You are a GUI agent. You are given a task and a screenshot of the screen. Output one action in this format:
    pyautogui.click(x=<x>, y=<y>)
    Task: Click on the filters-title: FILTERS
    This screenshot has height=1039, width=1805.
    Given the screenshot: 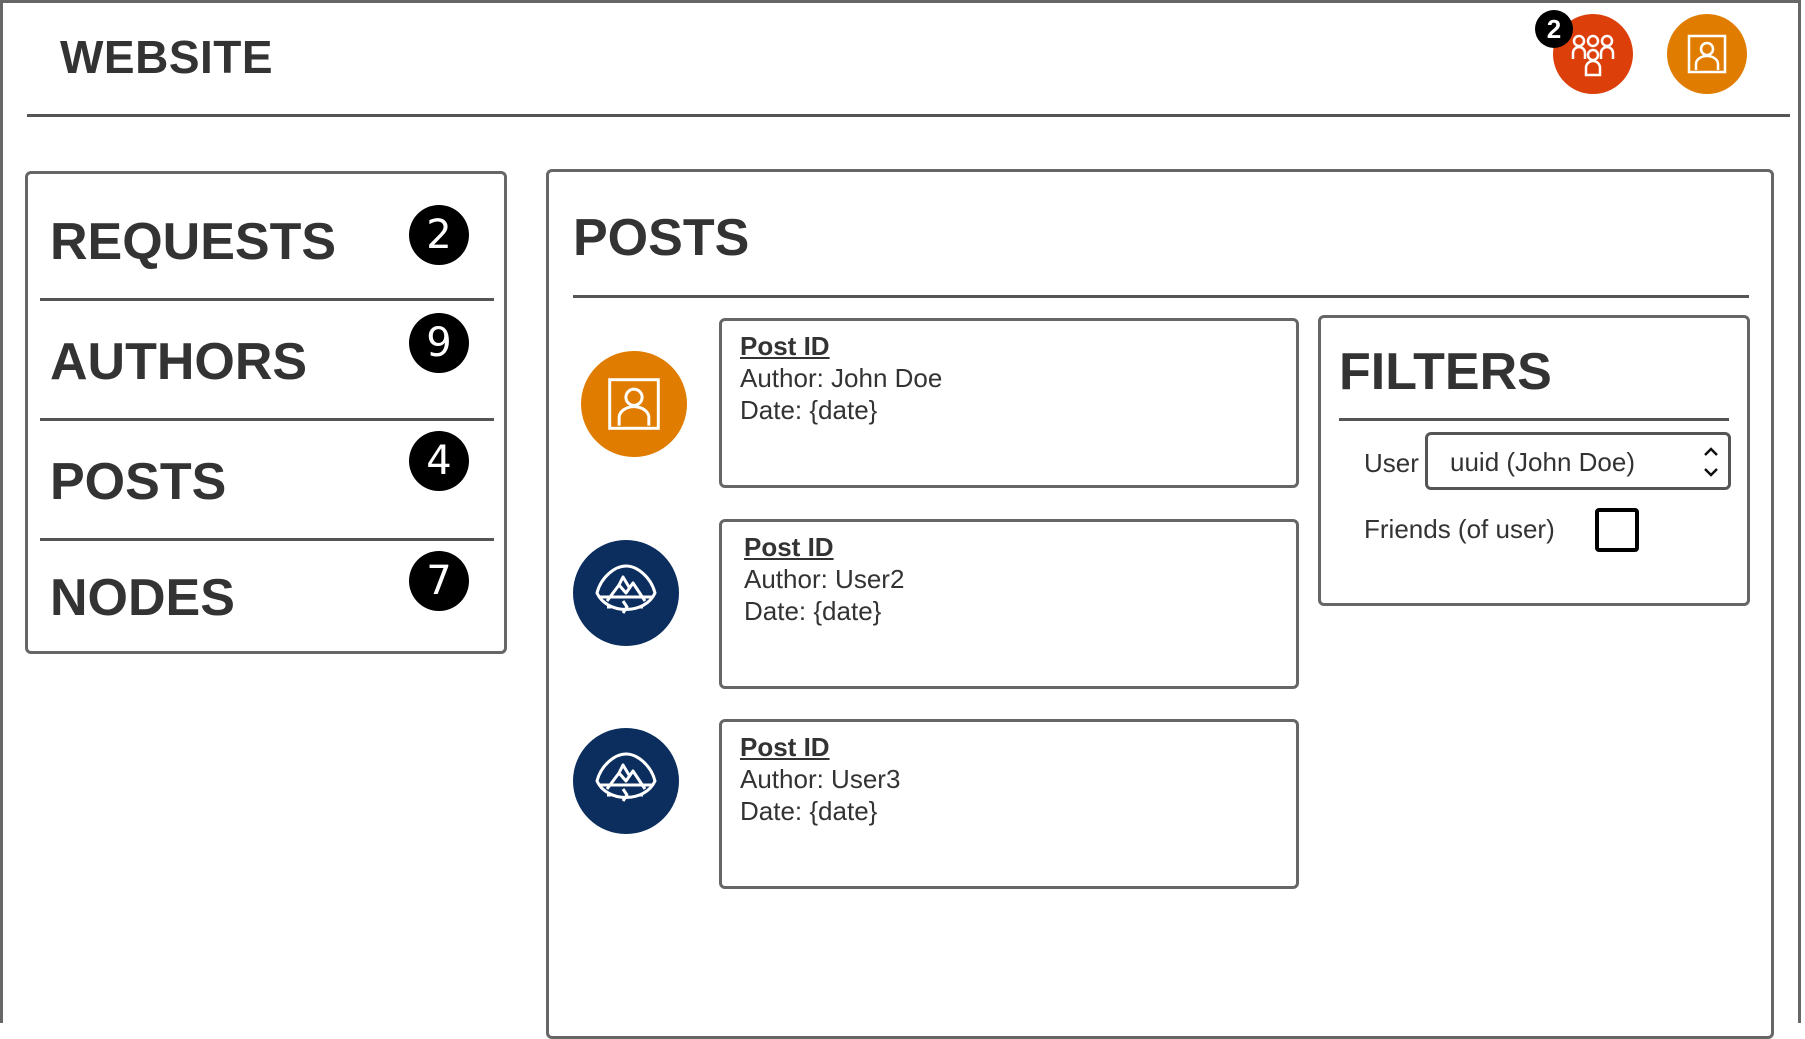 What is the action you would take?
    pyautogui.click(x=1445, y=372)
    